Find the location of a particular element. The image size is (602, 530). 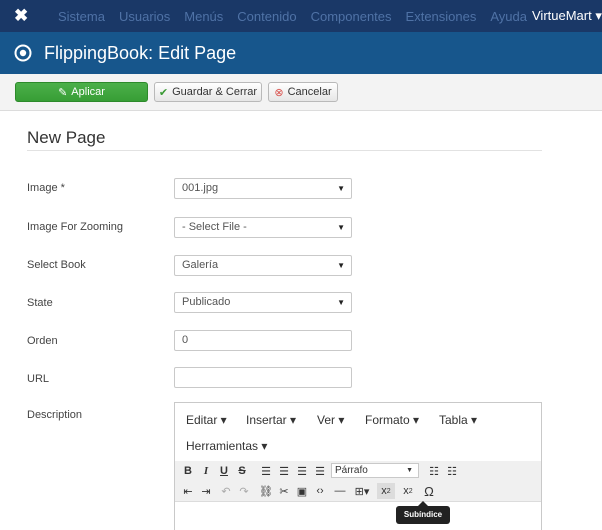

menu-ayuda: Ayuda is located at coordinates (508, 16).